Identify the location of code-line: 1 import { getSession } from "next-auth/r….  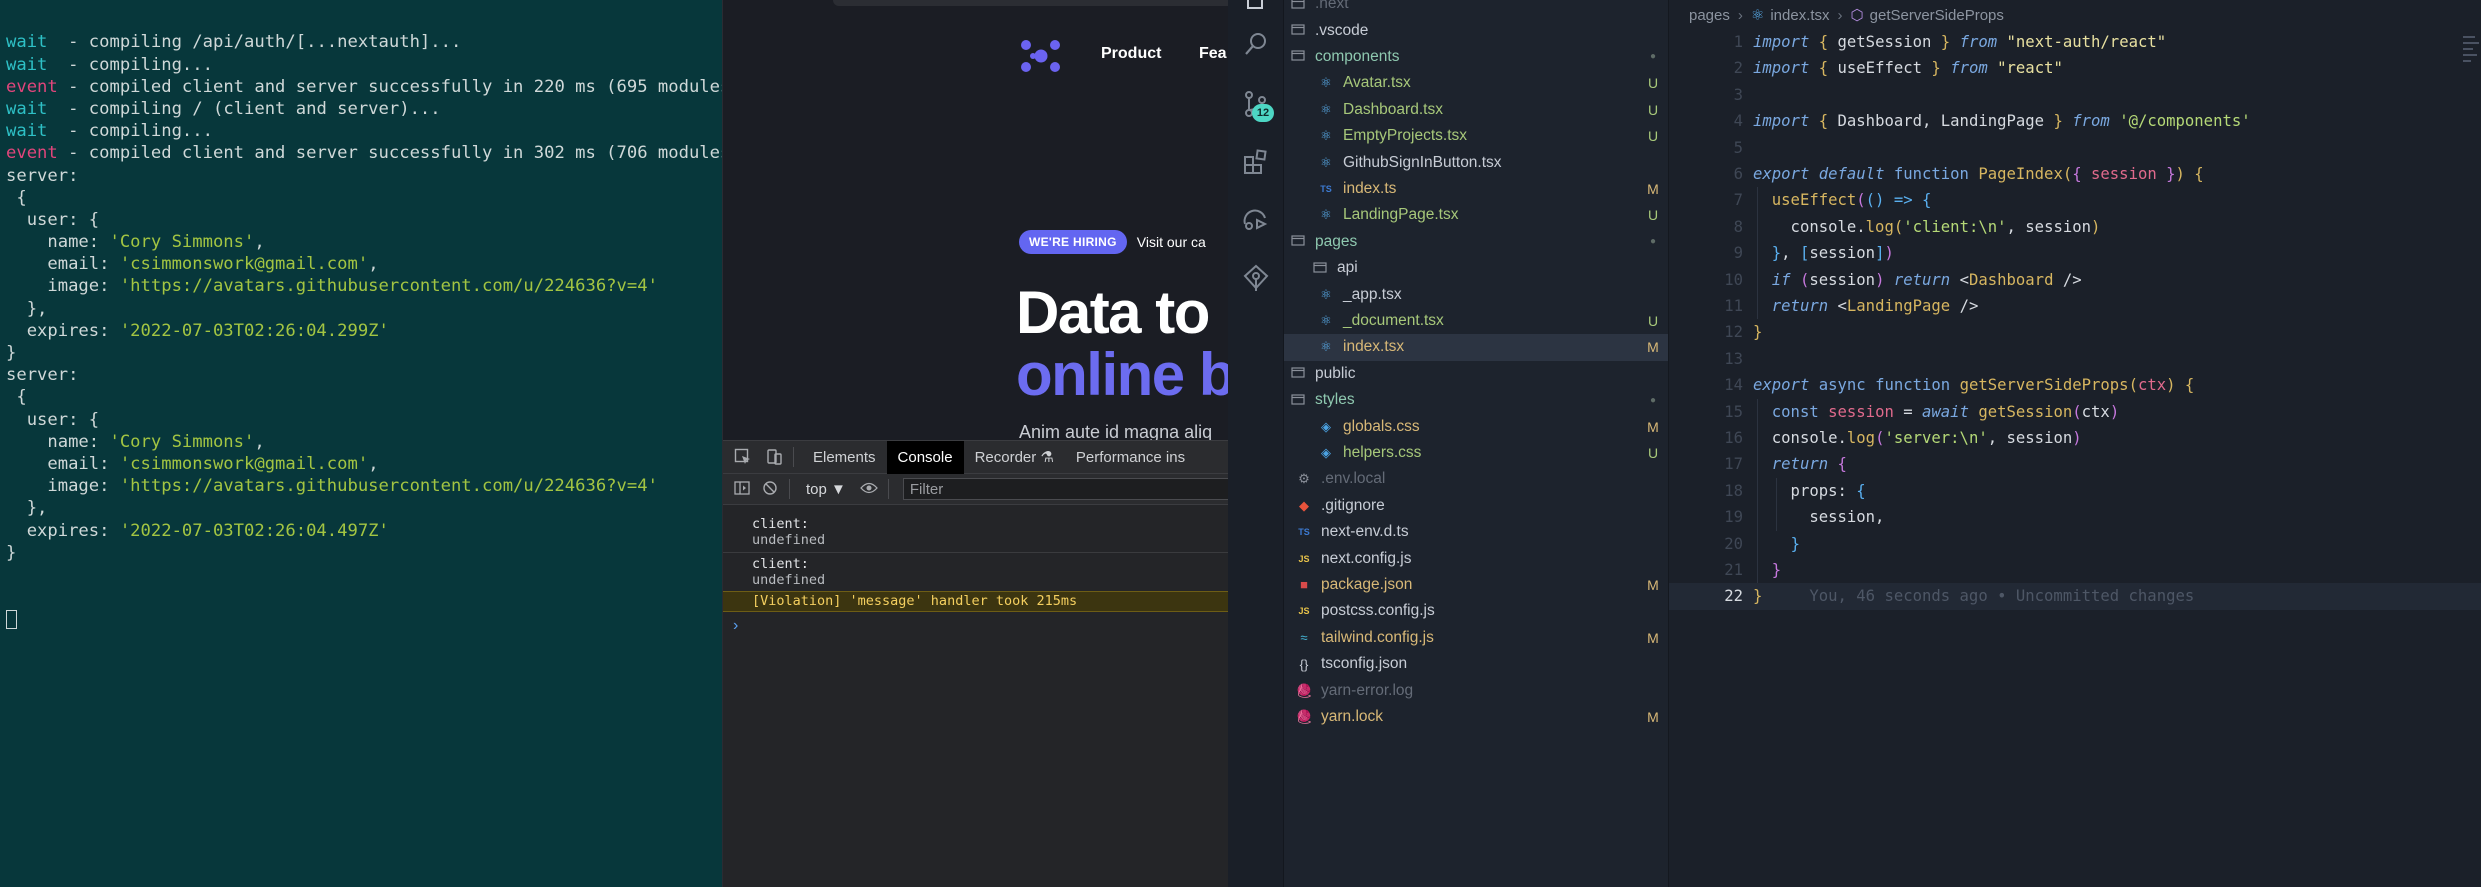
(2075, 42).